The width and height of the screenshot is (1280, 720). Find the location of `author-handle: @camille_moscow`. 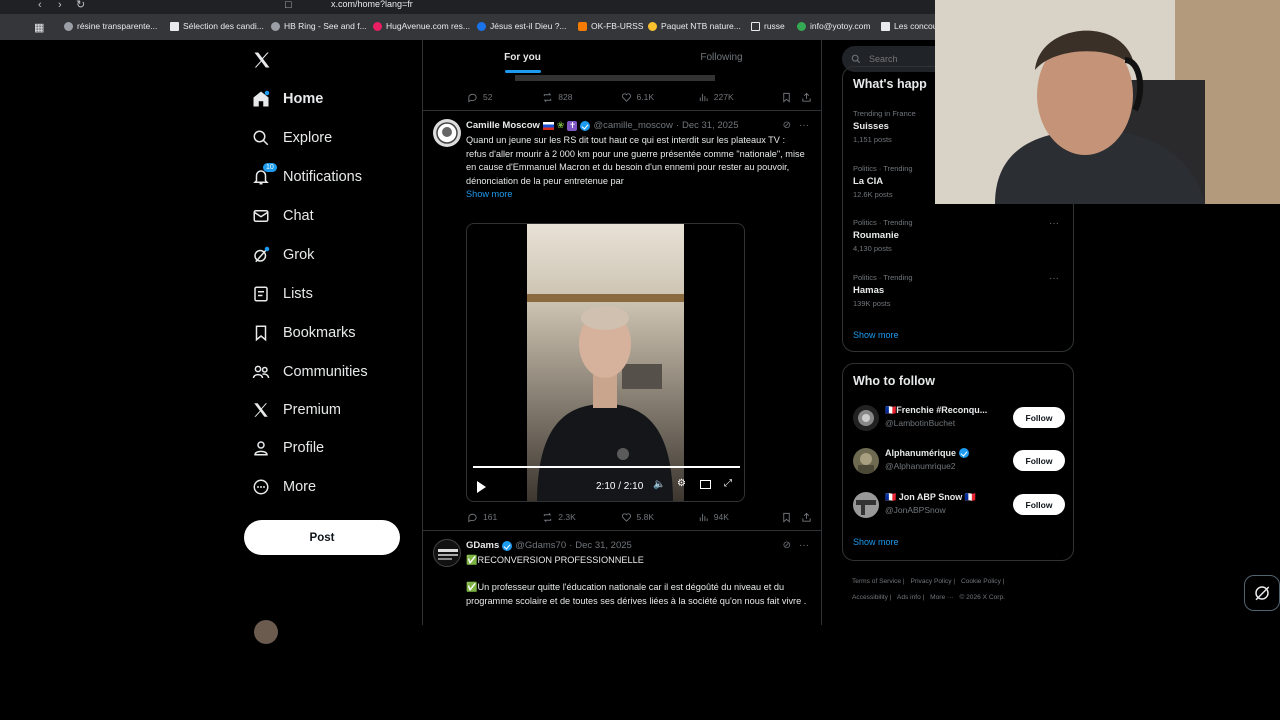

author-handle: @camille_moscow is located at coordinates (632, 125).